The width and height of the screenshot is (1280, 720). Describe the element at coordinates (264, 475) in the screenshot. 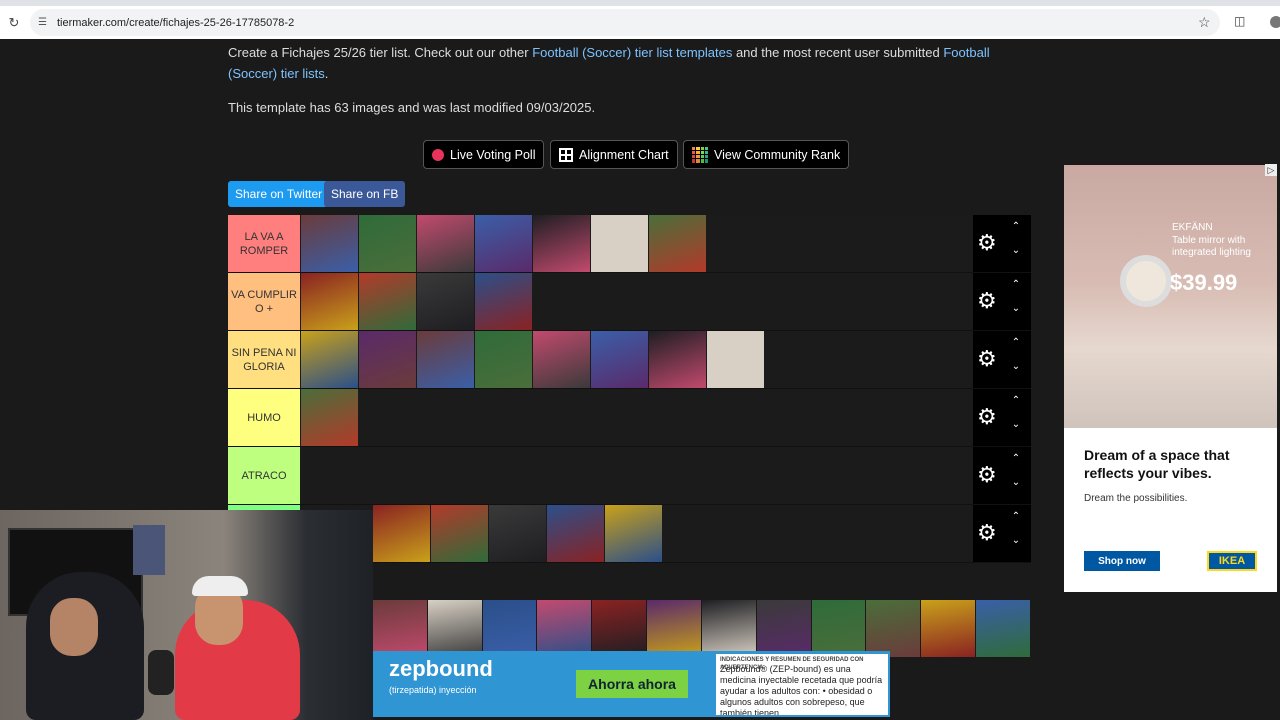

I see `tier-label: ATRACO` at that location.